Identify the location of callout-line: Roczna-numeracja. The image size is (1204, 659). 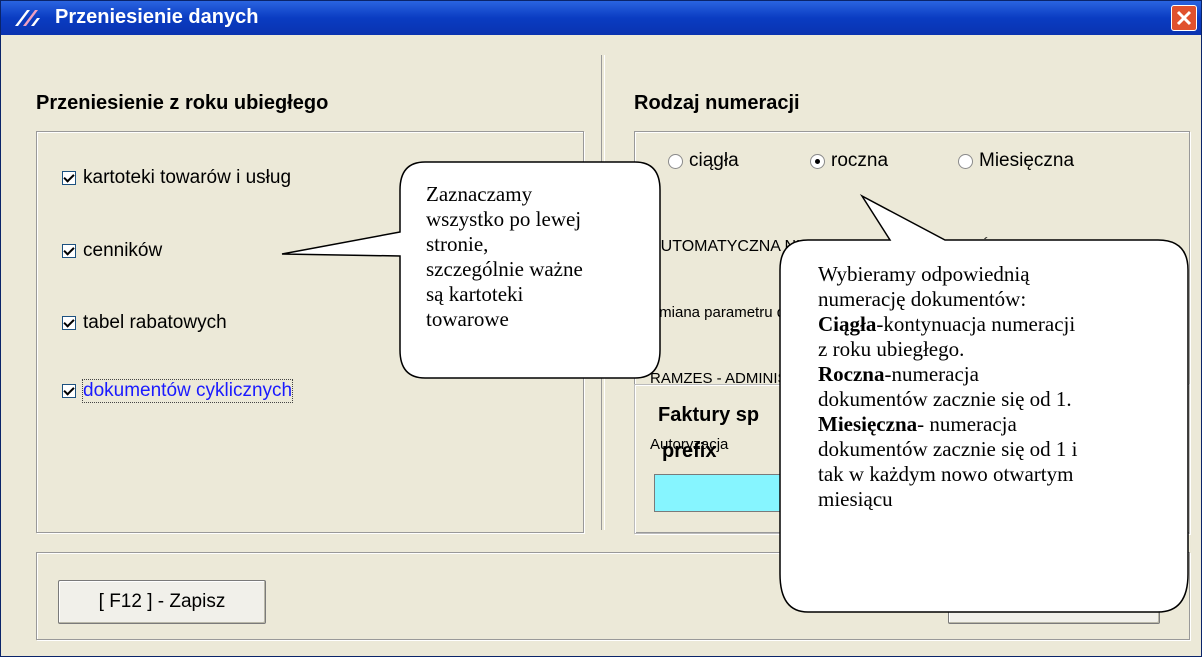
(948, 374).